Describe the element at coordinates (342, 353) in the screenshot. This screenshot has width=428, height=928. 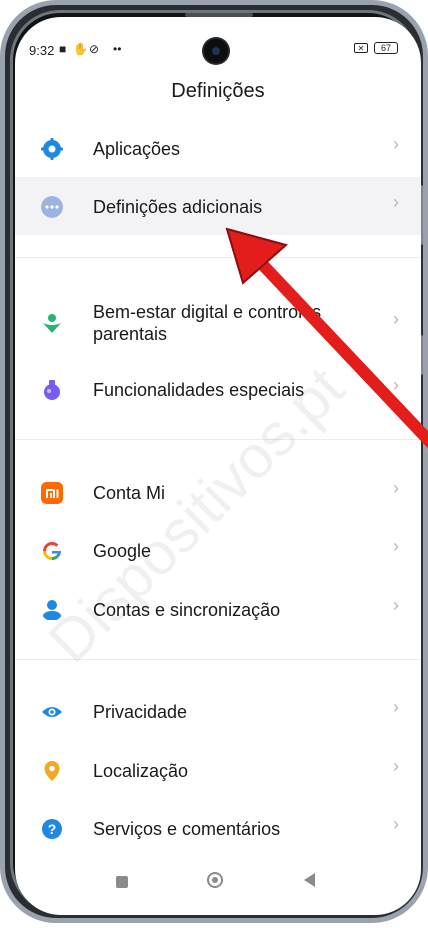
I see `arrow-shaft` at that location.